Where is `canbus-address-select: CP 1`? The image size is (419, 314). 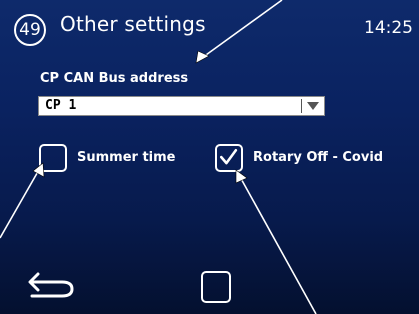 canbus-address-select: CP 1 is located at coordinates (181, 106).